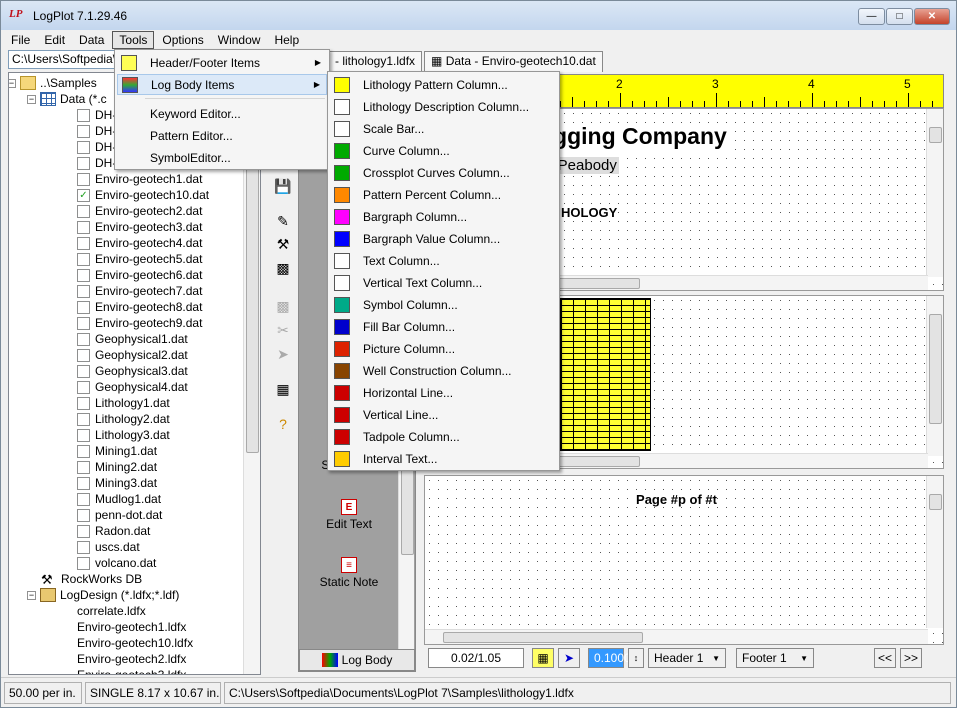  What do you see at coordinates (139, 323) in the screenshot?
I see `tree-item: Enviro-geotech9.dat` at bounding box center [139, 323].